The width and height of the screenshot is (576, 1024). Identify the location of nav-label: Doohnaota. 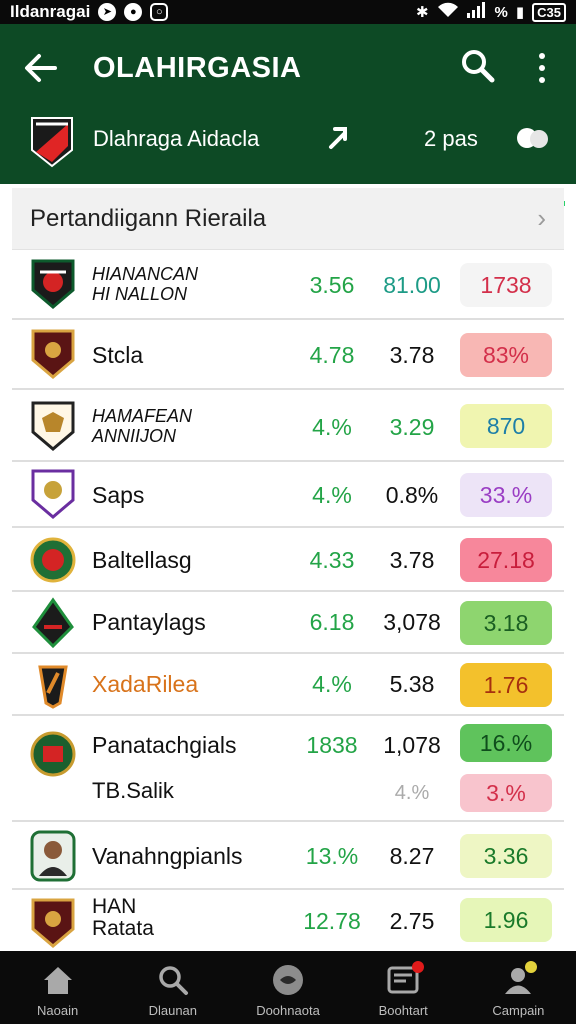
(288, 1010).